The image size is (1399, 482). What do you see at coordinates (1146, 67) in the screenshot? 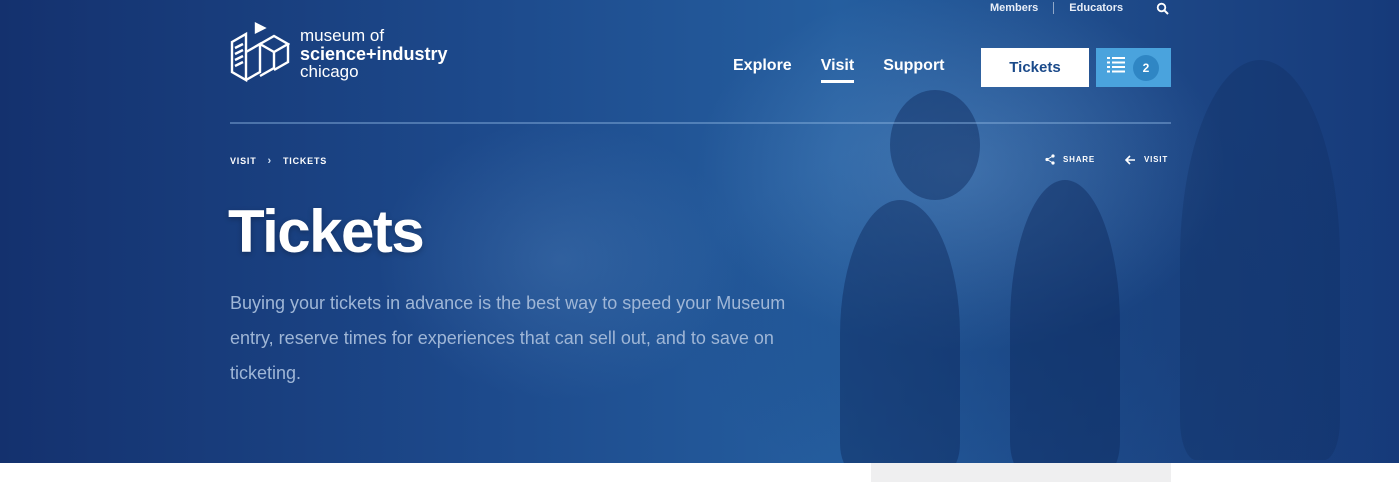
I see `itinerary-count-badge: 2` at bounding box center [1146, 67].